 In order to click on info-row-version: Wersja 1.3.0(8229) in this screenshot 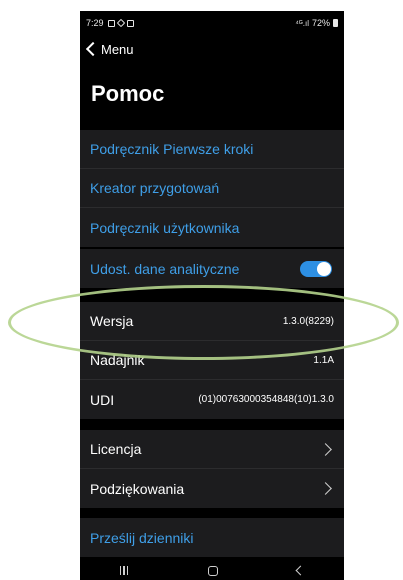, I will do `click(212, 321)`.